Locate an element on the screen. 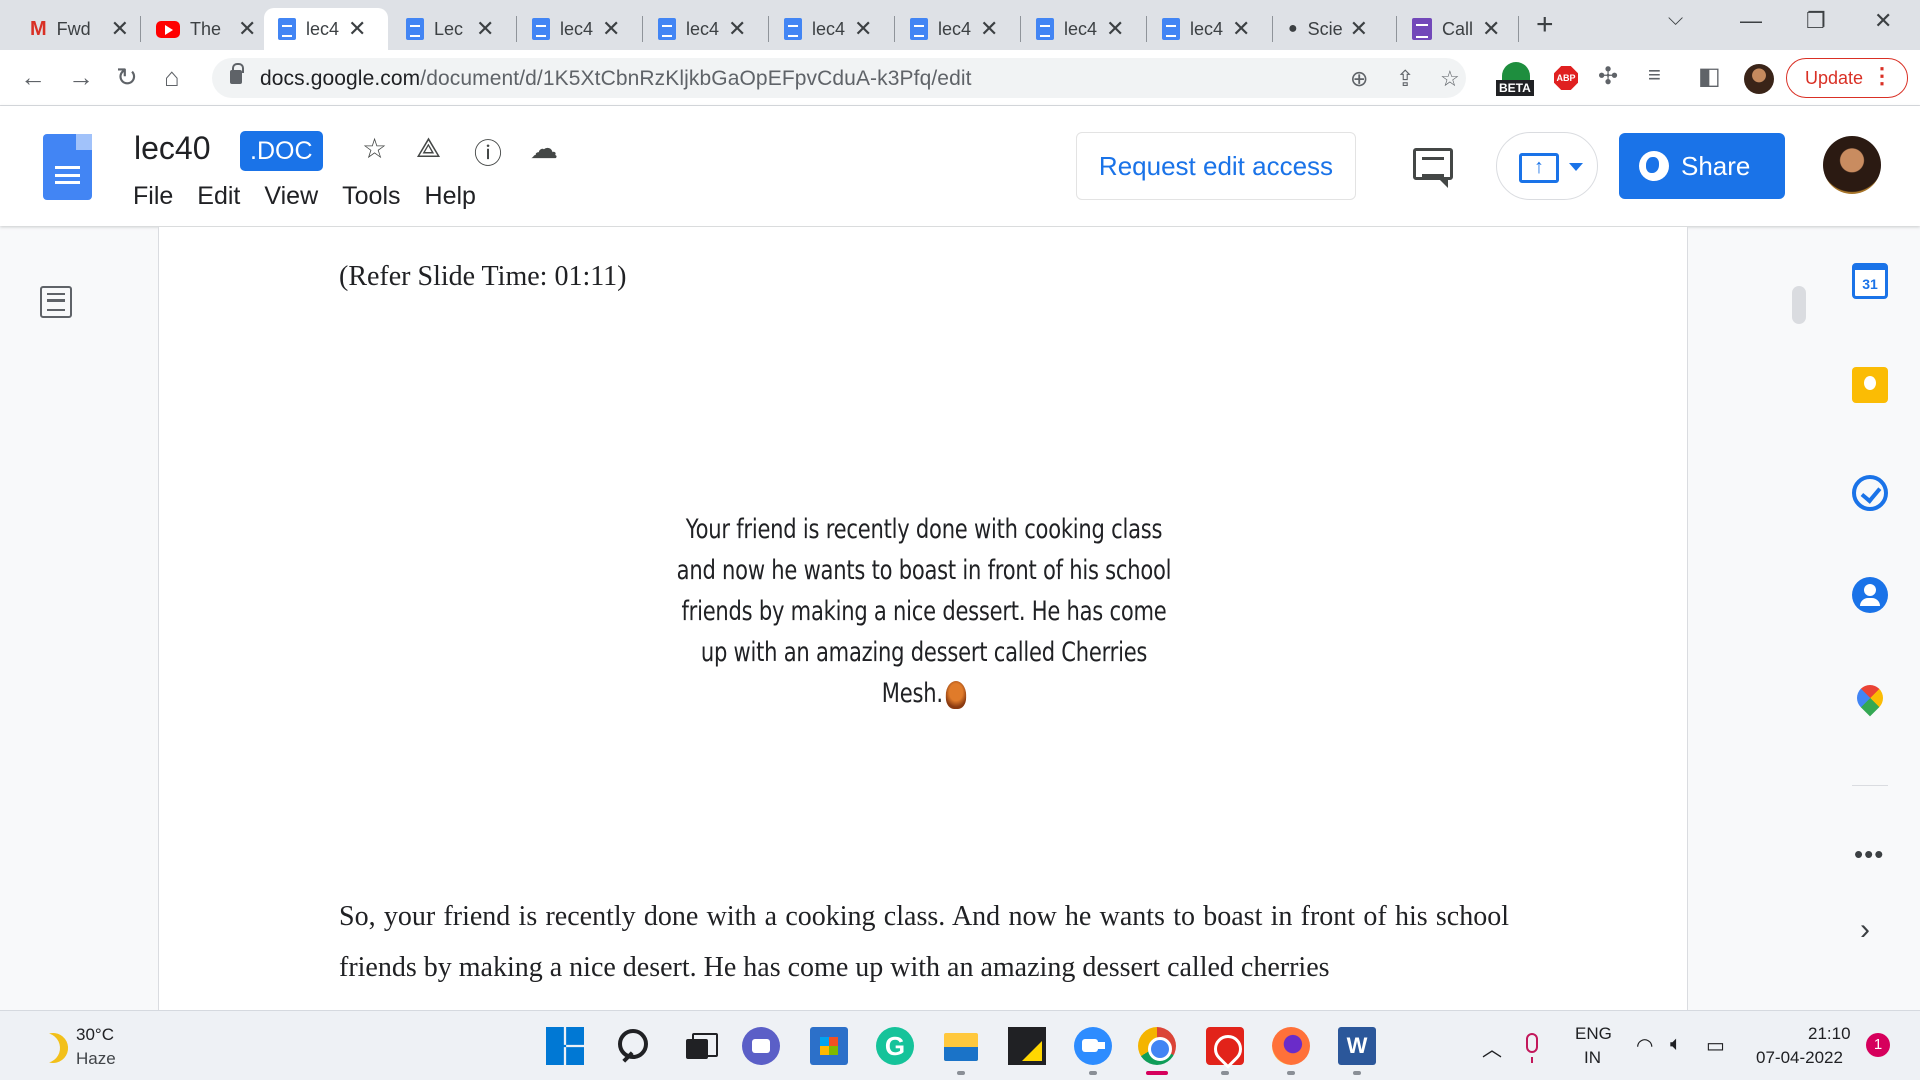 This screenshot has width=1920, height=1080. firefox-icon is located at coordinates (1291, 1046).